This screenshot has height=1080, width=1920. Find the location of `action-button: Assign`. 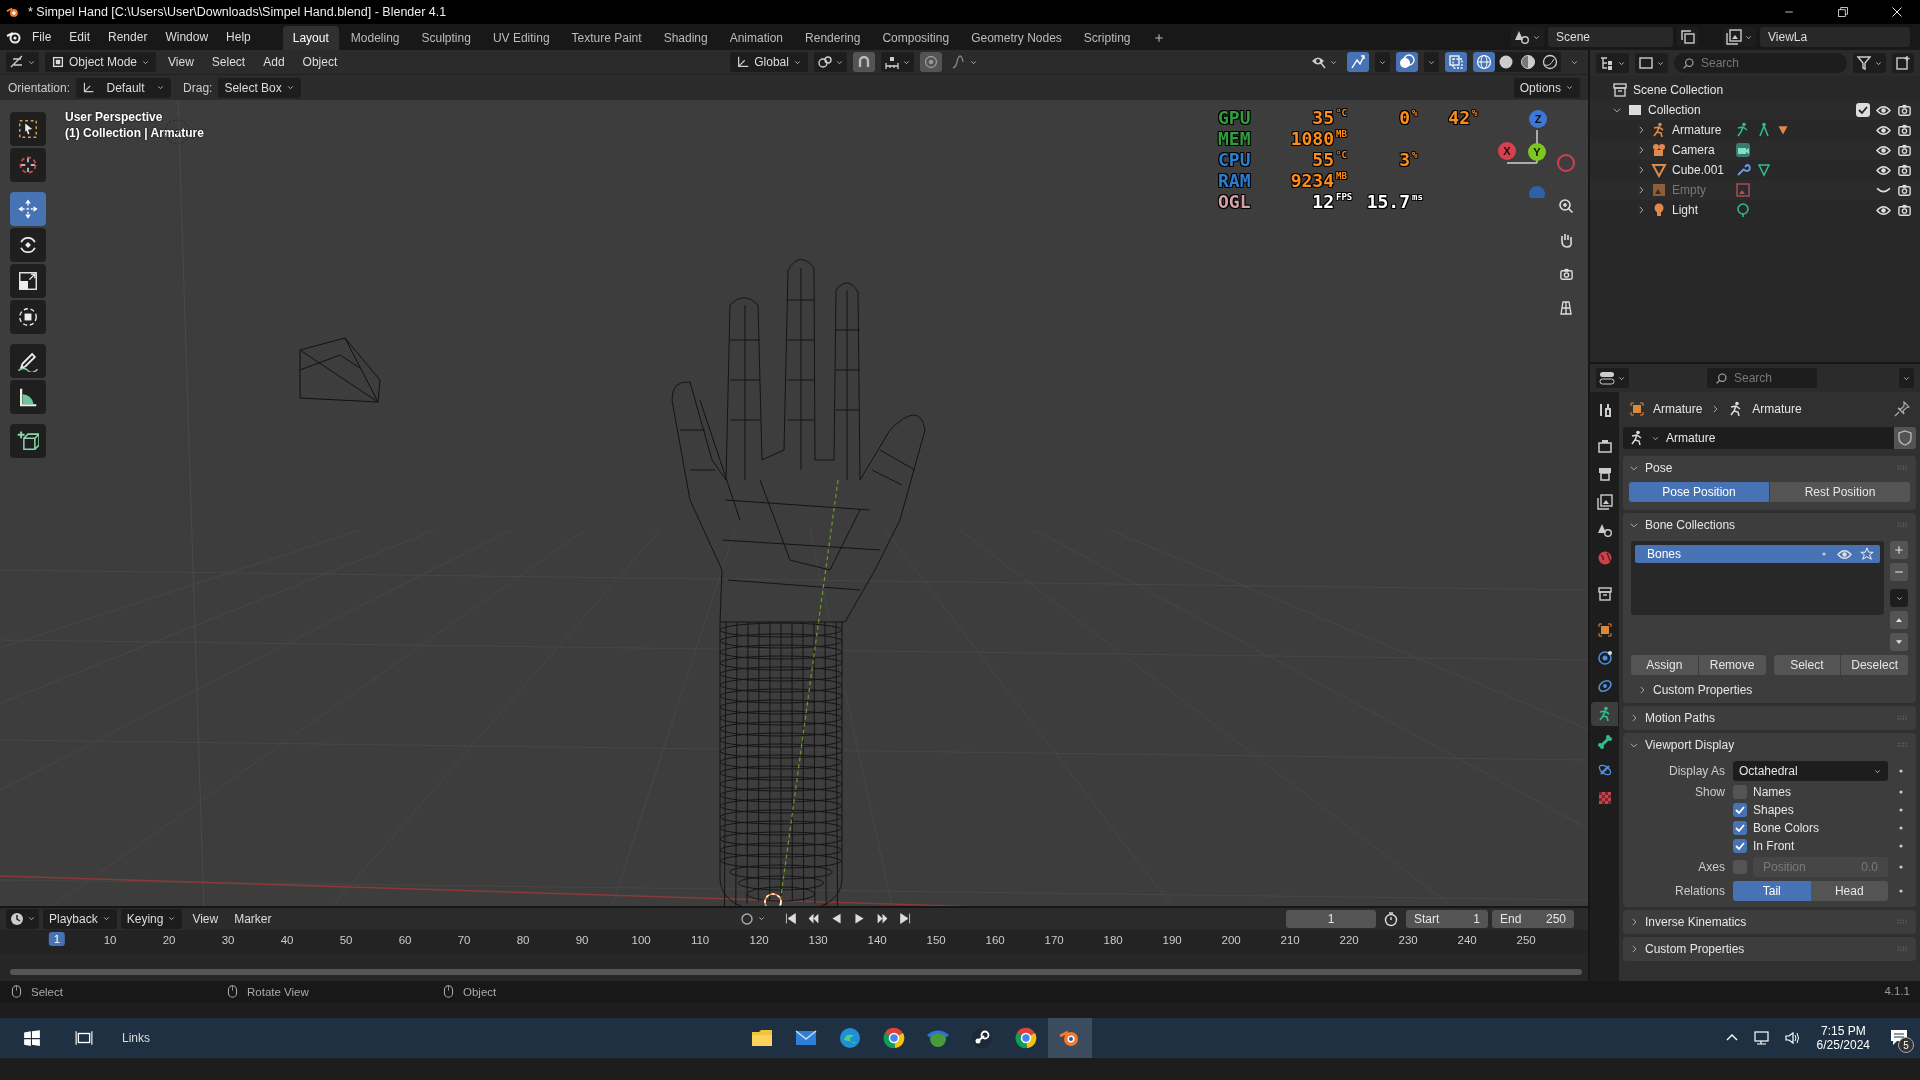

action-button: Assign is located at coordinates (1664, 665).